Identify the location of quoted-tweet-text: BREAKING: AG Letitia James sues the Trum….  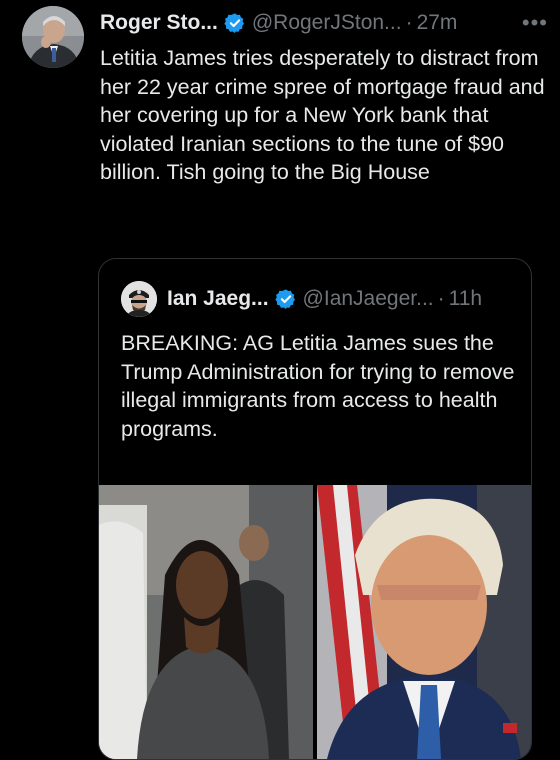
(318, 386).